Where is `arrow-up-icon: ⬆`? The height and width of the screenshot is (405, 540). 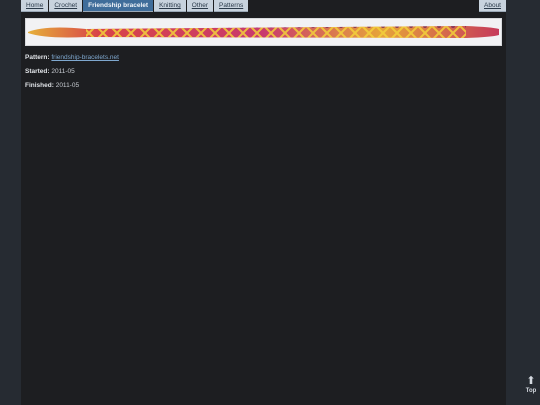
arrow-up-icon: ⬆ is located at coordinates (531, 381).